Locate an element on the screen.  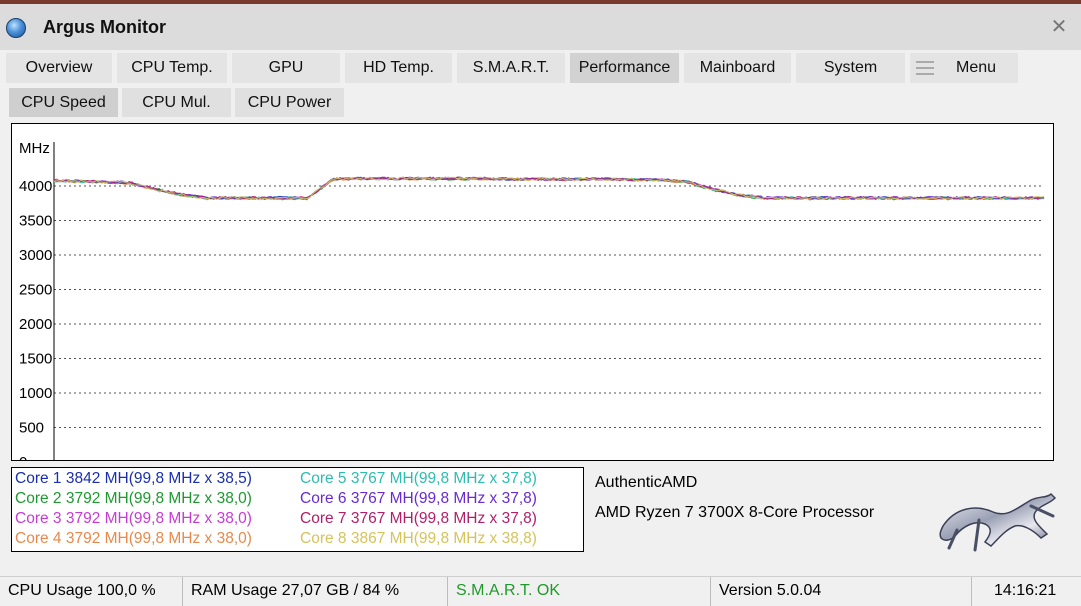
y-tick-label: 500 is located at coordinates (31, 428).